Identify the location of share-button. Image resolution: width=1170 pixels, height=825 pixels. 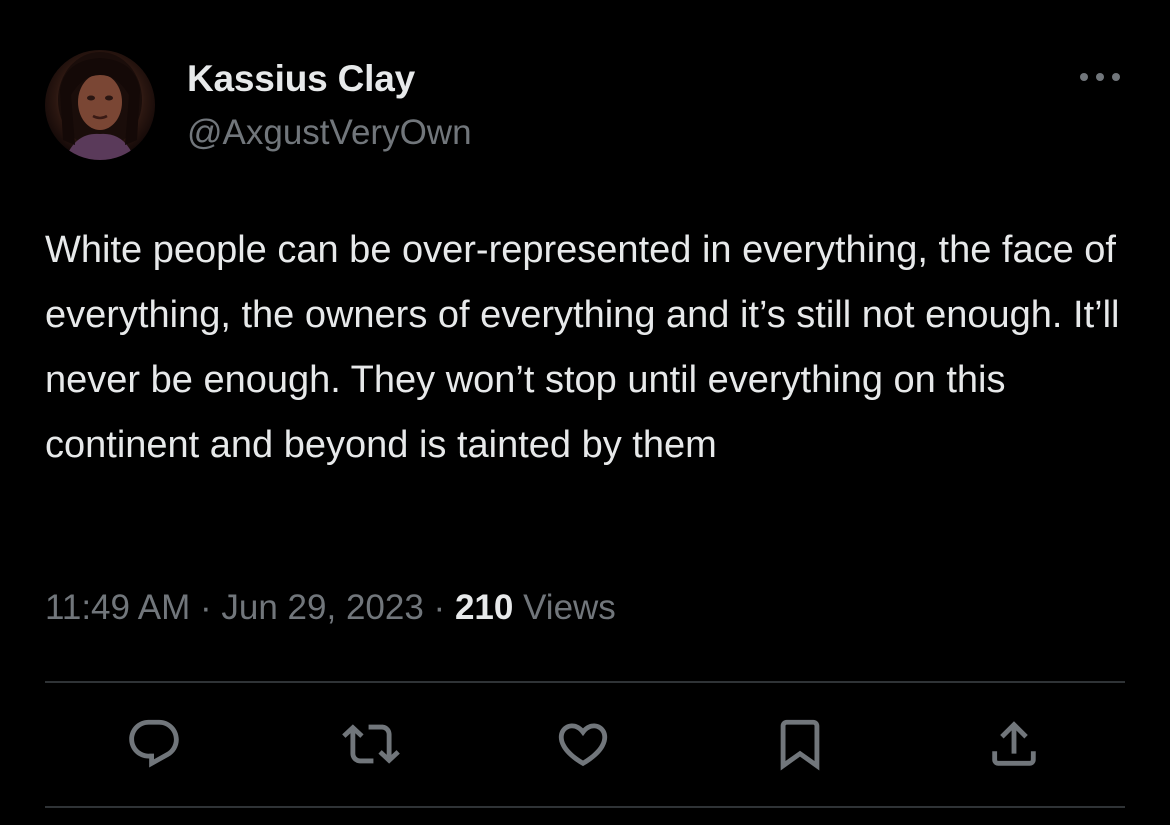
(1014, 744).